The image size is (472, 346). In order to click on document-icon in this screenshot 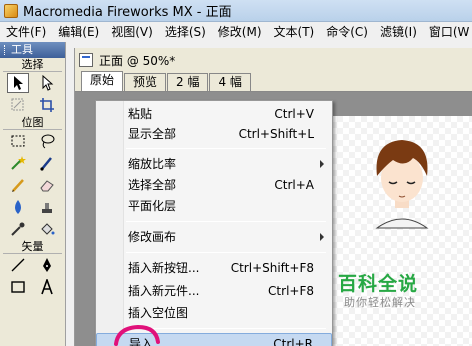, I will do `click(86, 60)`.